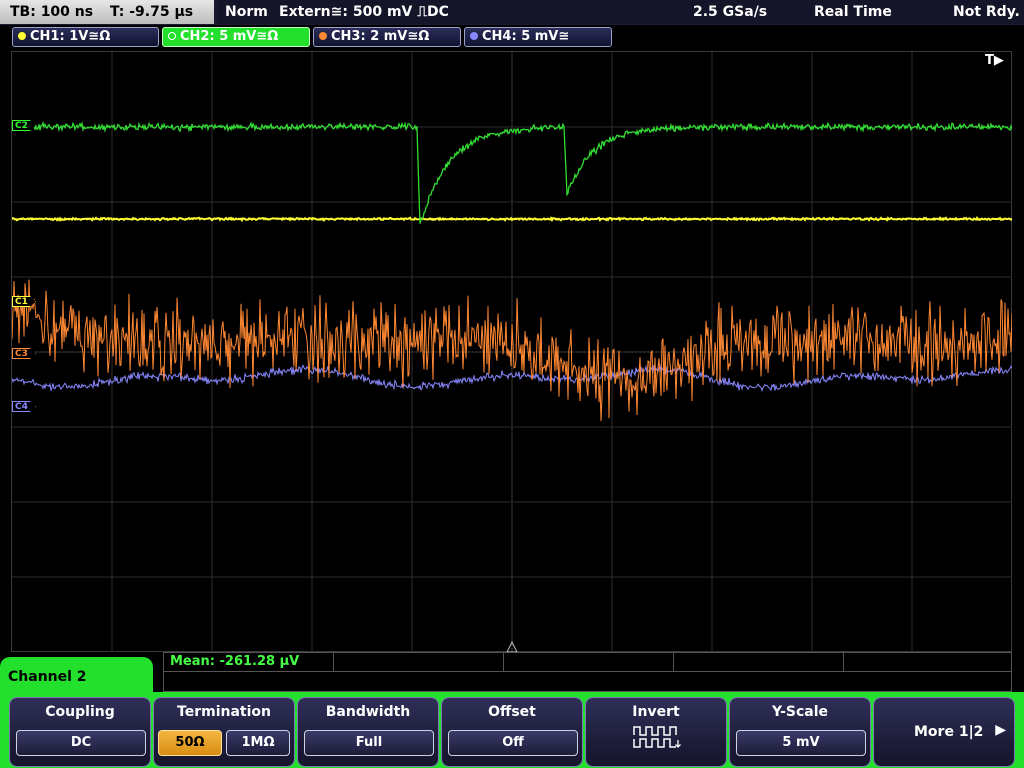  What do you see at coordinates (730, 12) in the screenshot?
I see `sample-rate: 2.5 GSa/s` at bounding box center [730, 12].